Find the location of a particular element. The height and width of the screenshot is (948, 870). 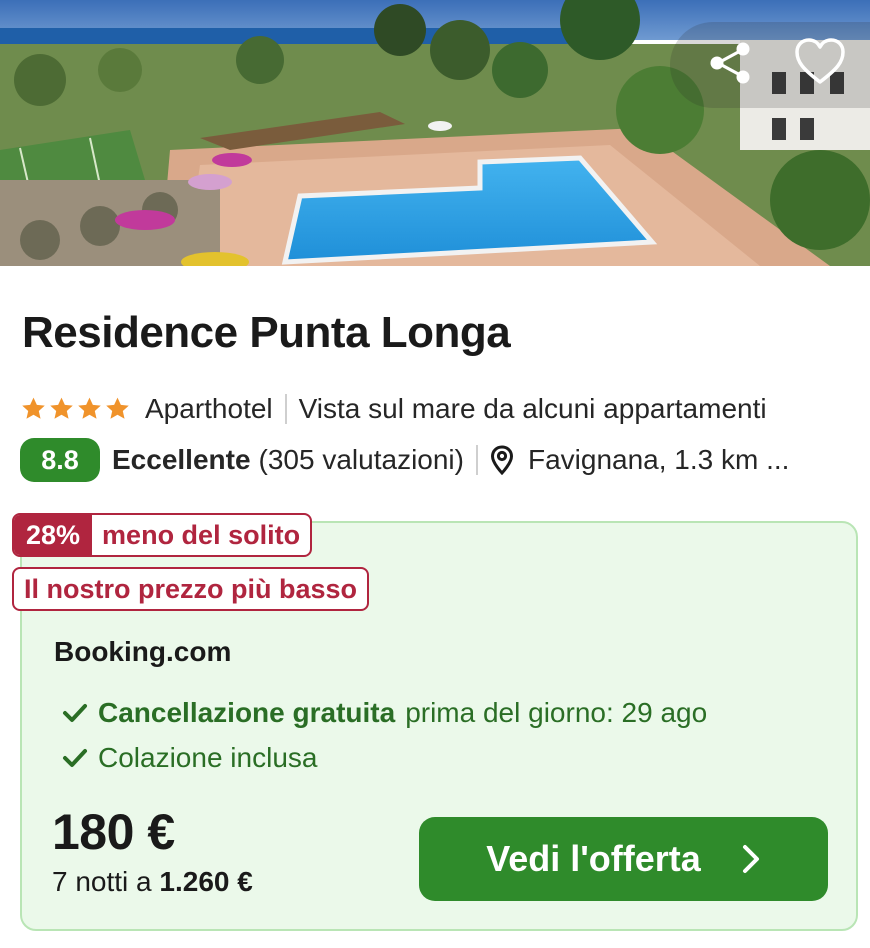

view-offer-button: Vedi l'offerta is located at coordinates (623, 859).